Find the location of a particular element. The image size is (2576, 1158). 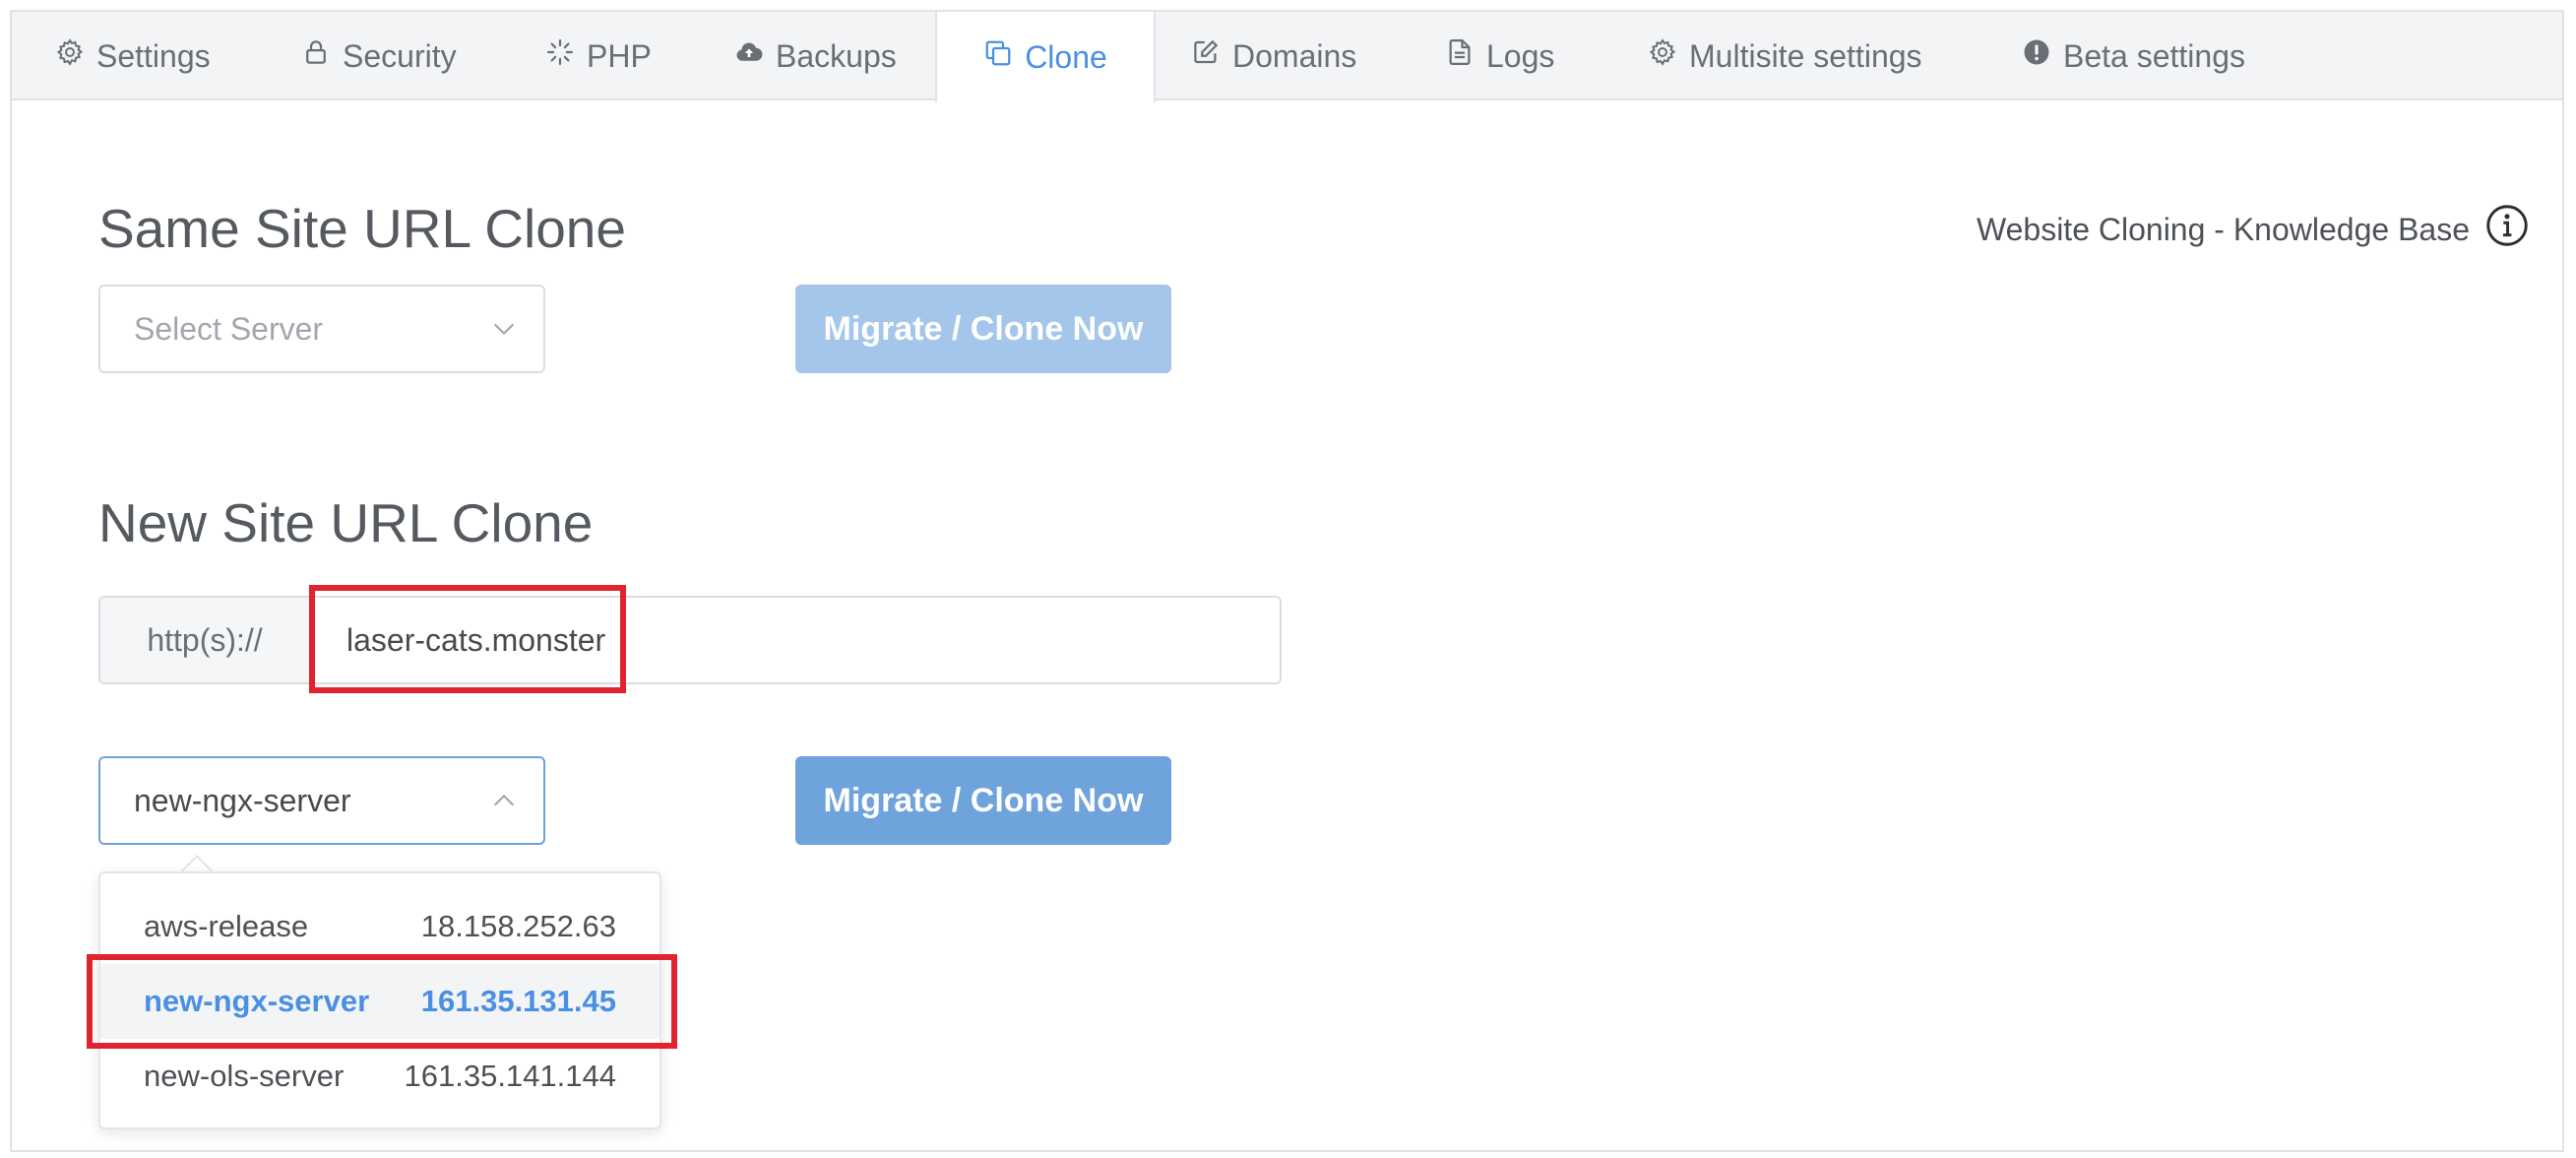

server-option-name: aws-release is located at coordinates (226, 926).